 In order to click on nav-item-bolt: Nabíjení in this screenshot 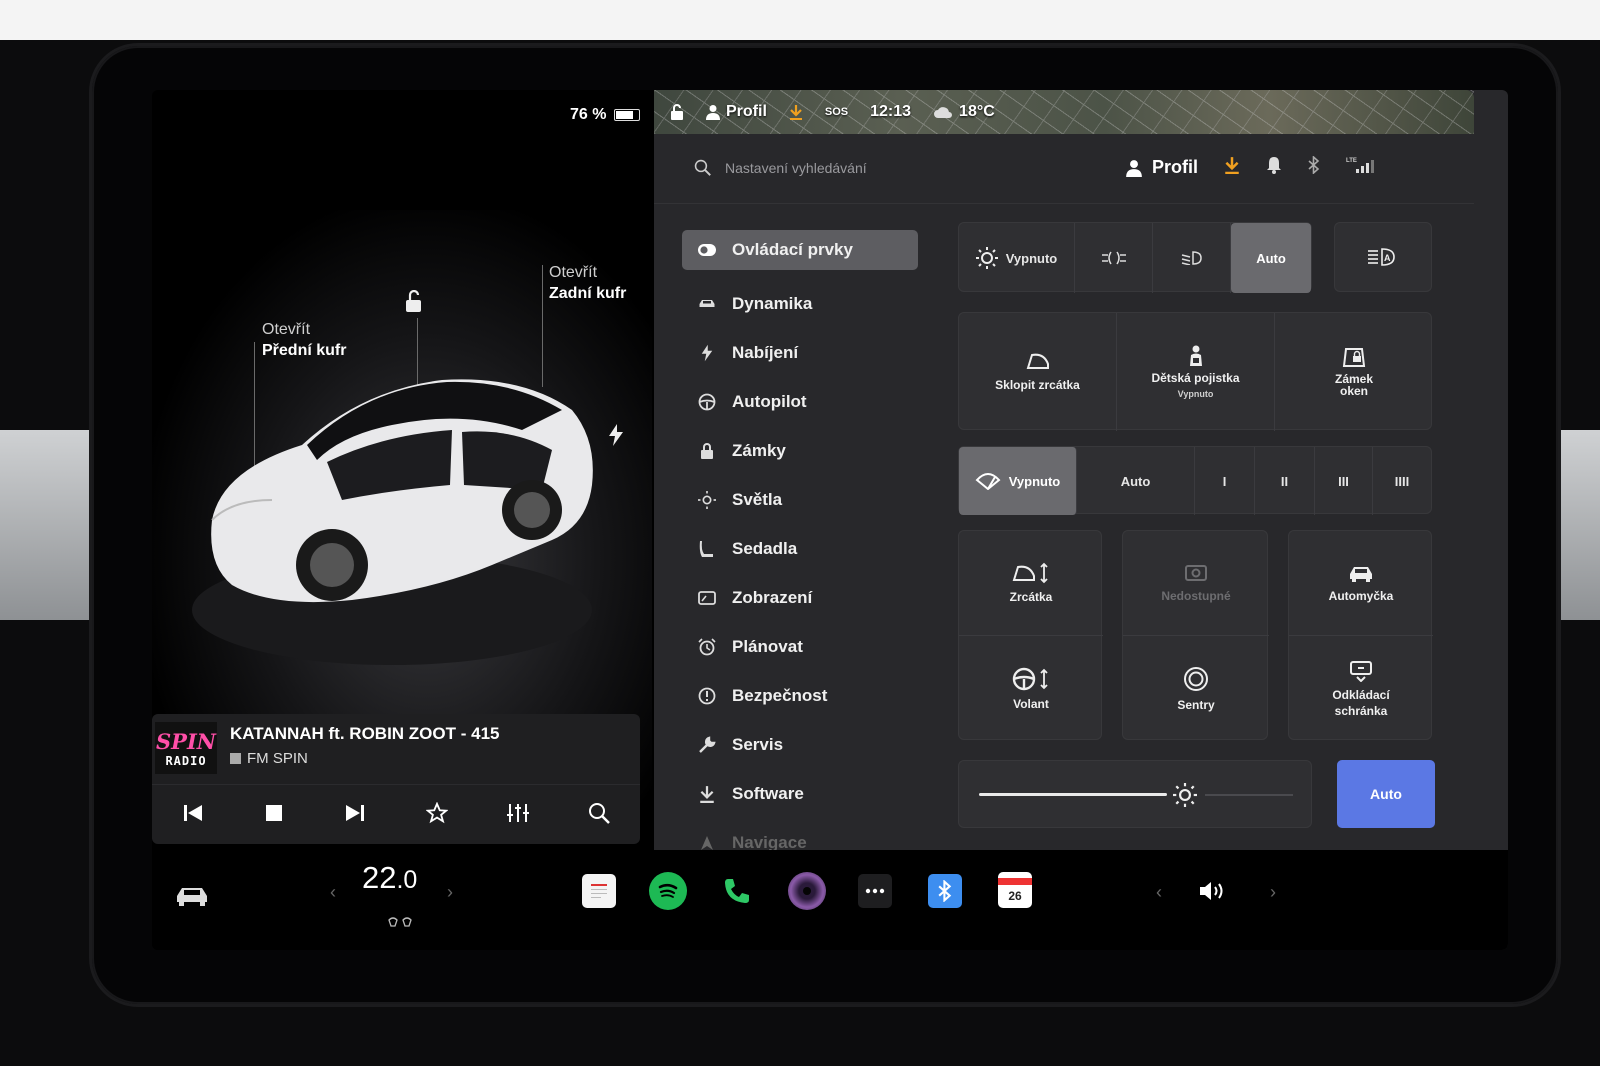, I will do `click(800, 352)`.